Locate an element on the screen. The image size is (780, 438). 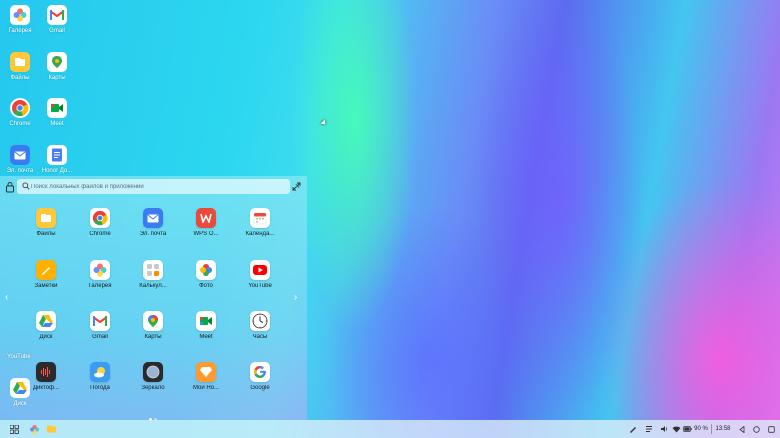
recorder-icon is located at coordinates (46, 372).